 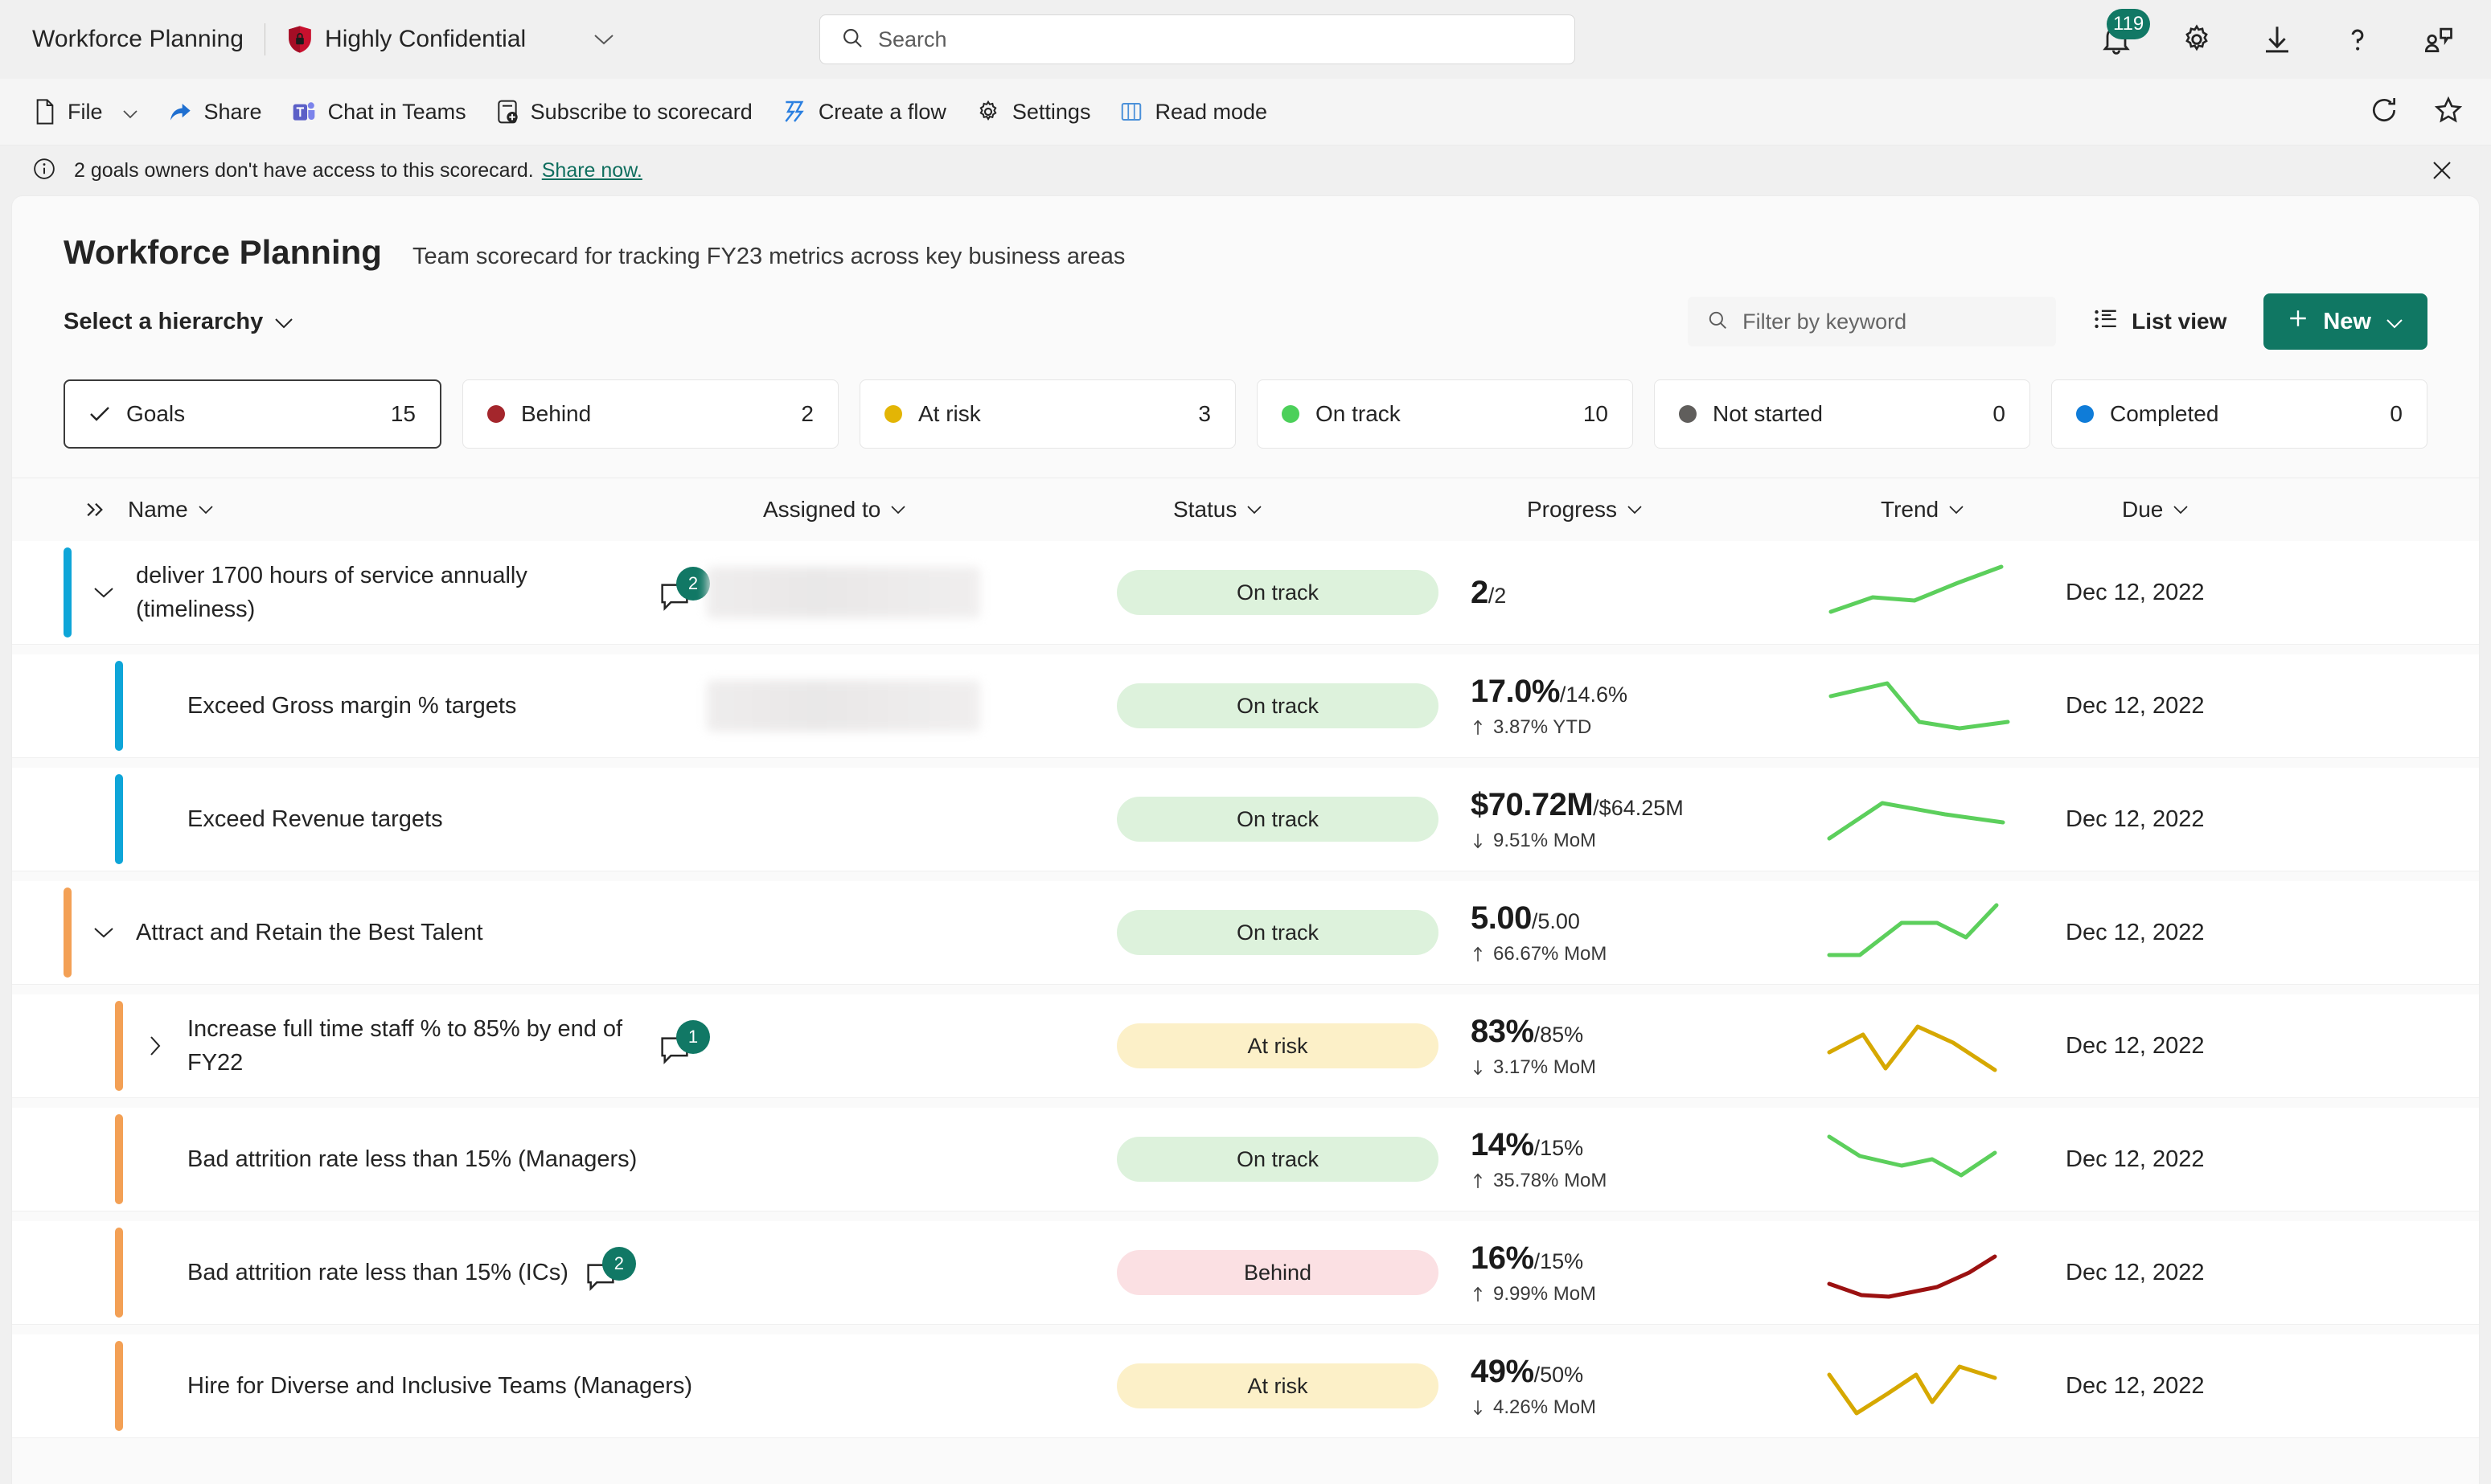 I want to click on status-pill-completed: Completed 0, so click(x=2239, y=414).